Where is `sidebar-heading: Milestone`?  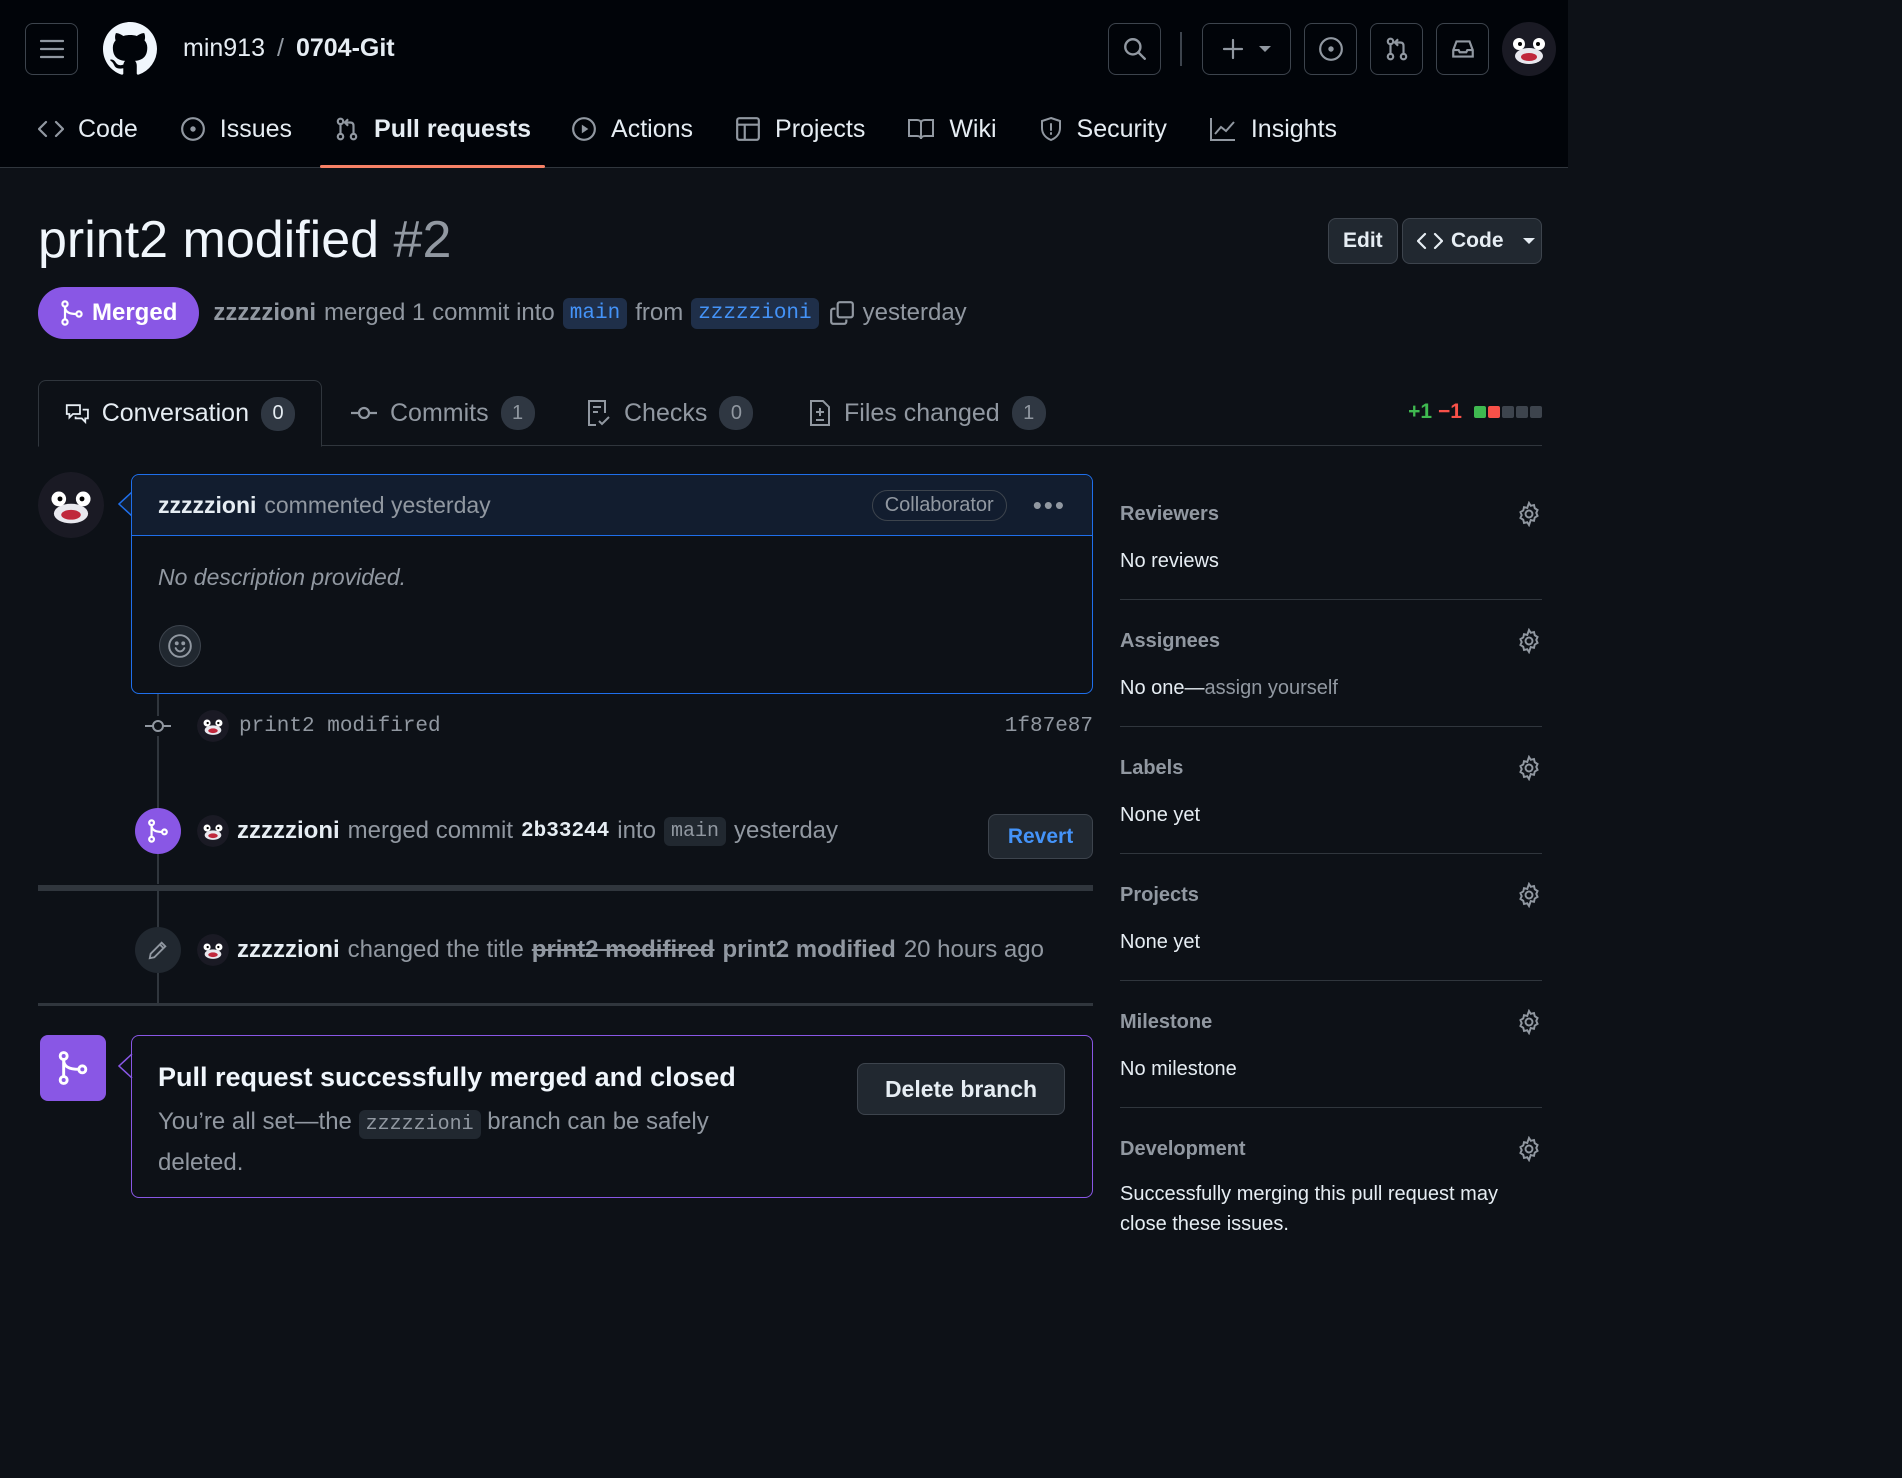 sidebar-heading: Milestone is located at coordinates (1166, 1022).